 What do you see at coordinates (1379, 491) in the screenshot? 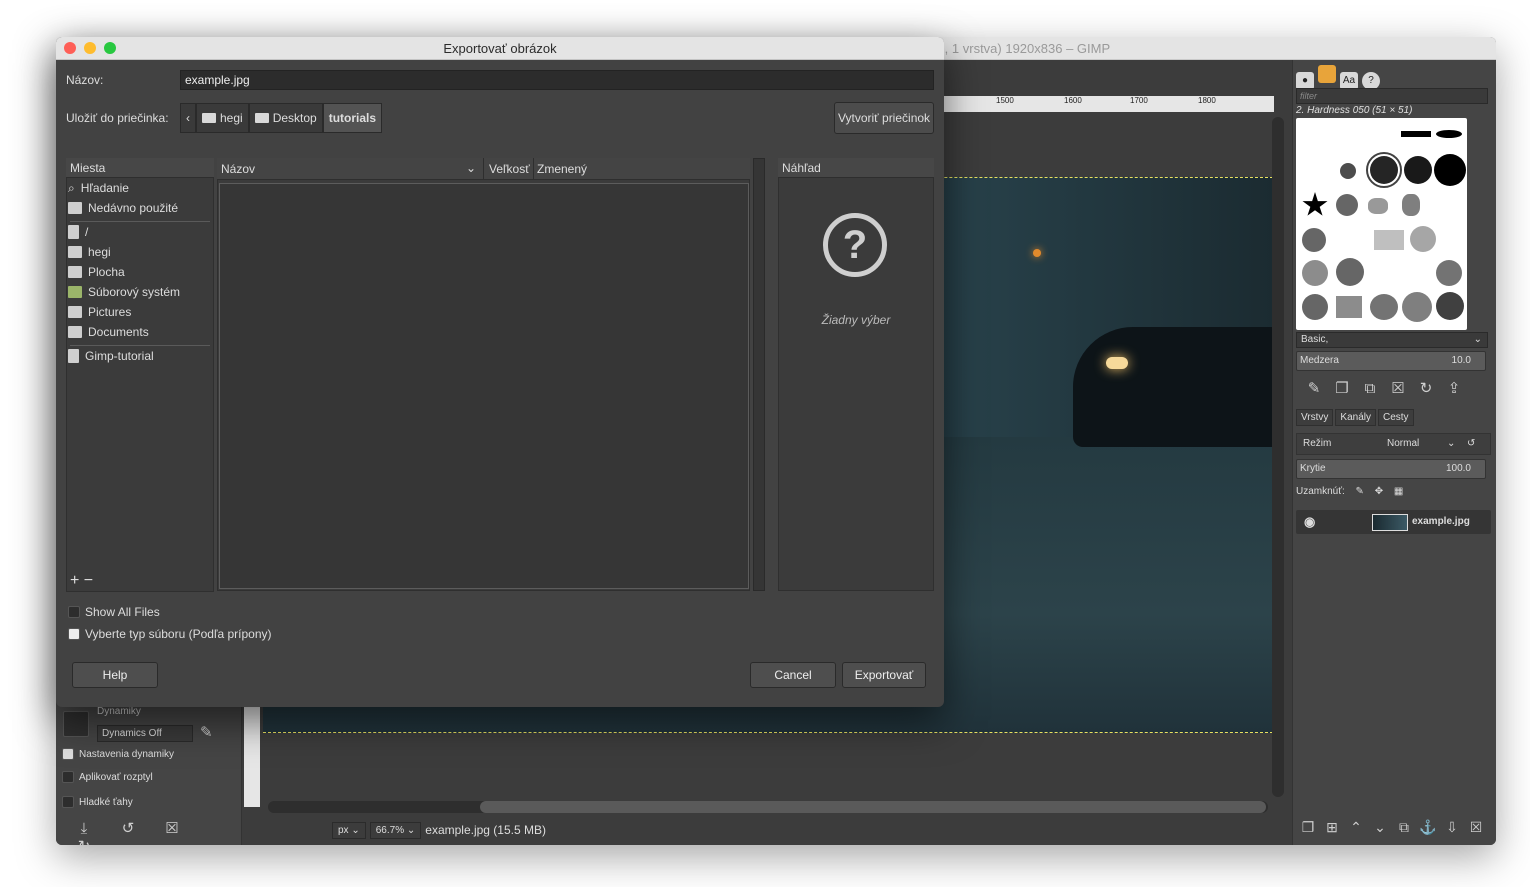
I see `lock-position-icon: ✥` at bounding box center [1379, 491].